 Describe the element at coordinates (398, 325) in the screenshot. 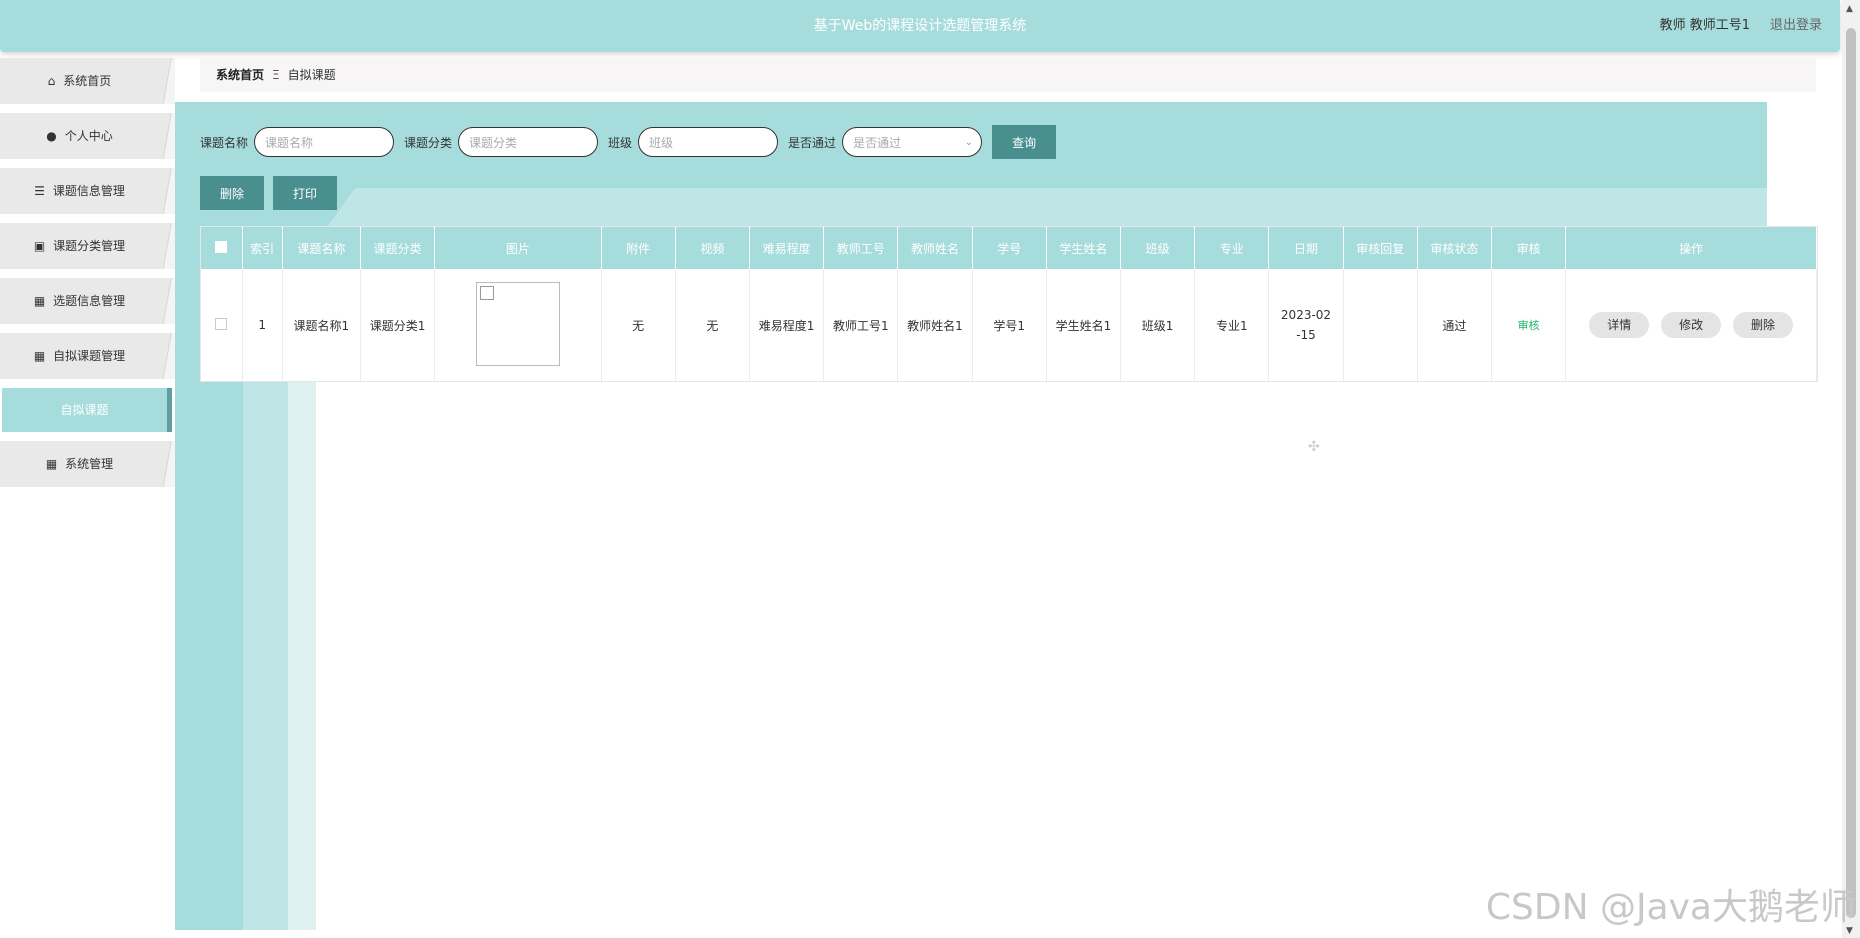

I see `cell-category: 课题分类1` at that location.